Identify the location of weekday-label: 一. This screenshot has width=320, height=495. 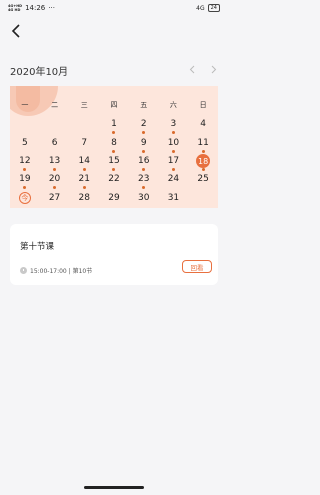
(25, 105).